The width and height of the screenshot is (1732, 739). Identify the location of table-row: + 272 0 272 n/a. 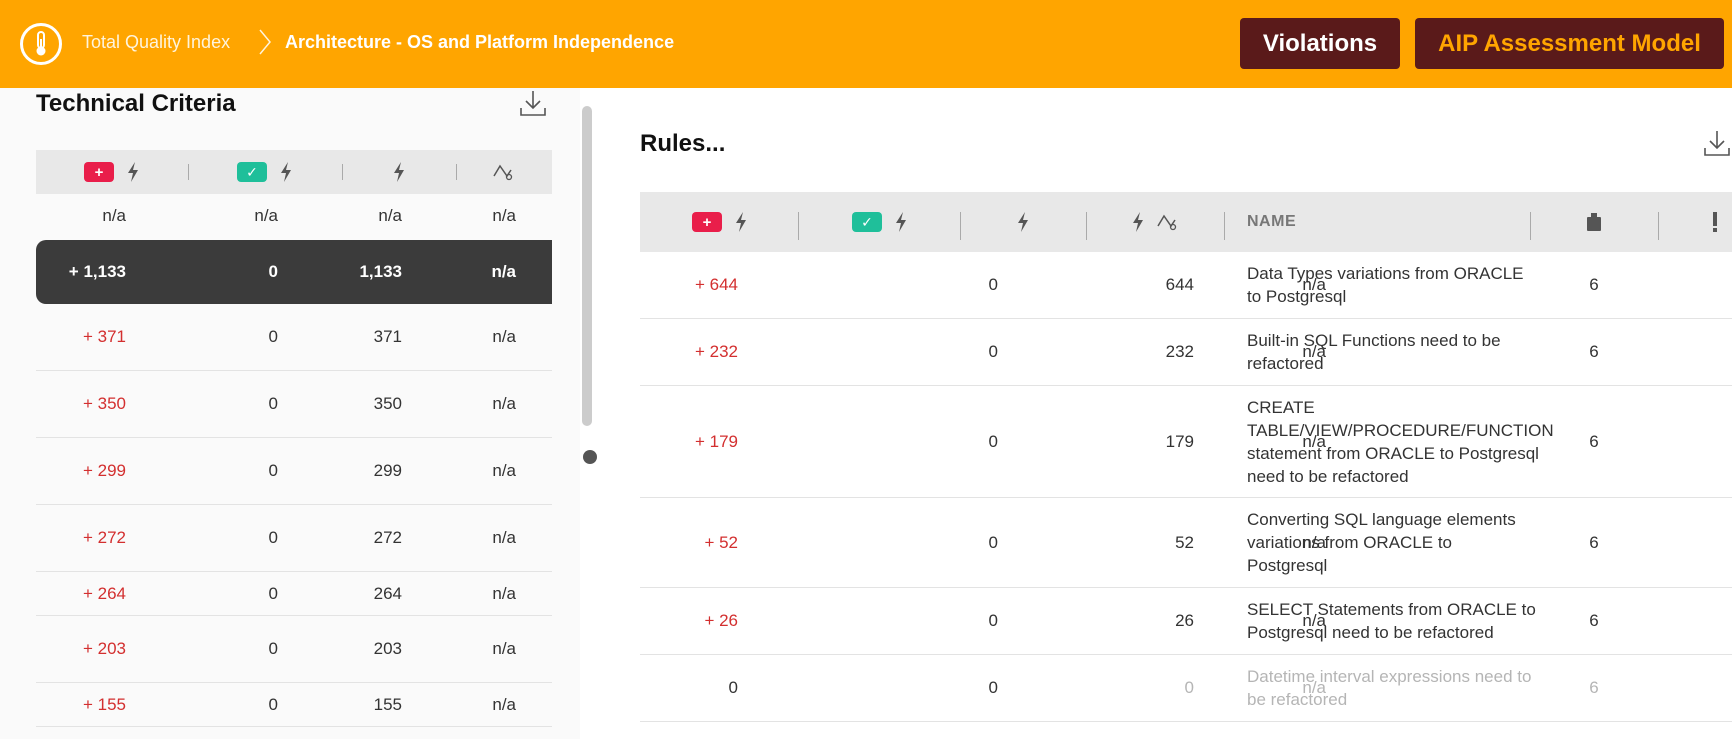
(294, 538).